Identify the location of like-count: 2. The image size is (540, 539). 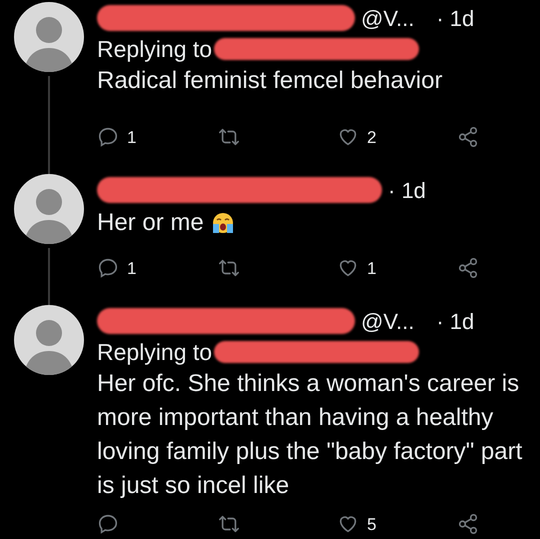
(371, 137).